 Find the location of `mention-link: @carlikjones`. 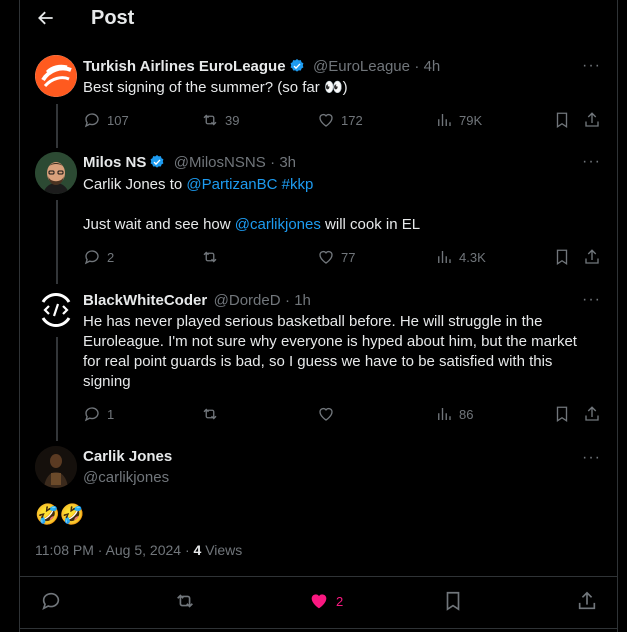

mention-link: @carlikjones is located at coordinates (278, 224).